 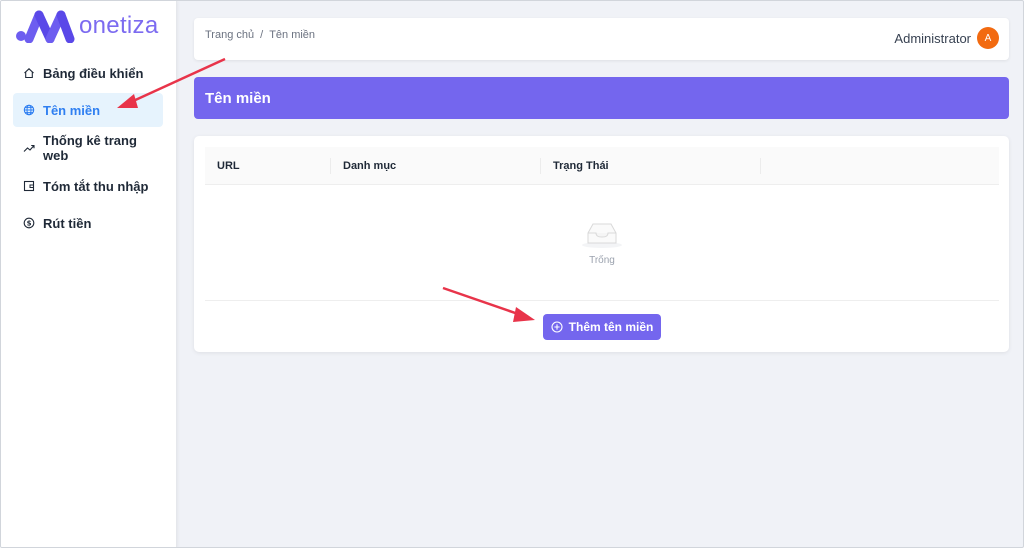 I want to click on dollar-icon: $, so click(x=29, y=223).